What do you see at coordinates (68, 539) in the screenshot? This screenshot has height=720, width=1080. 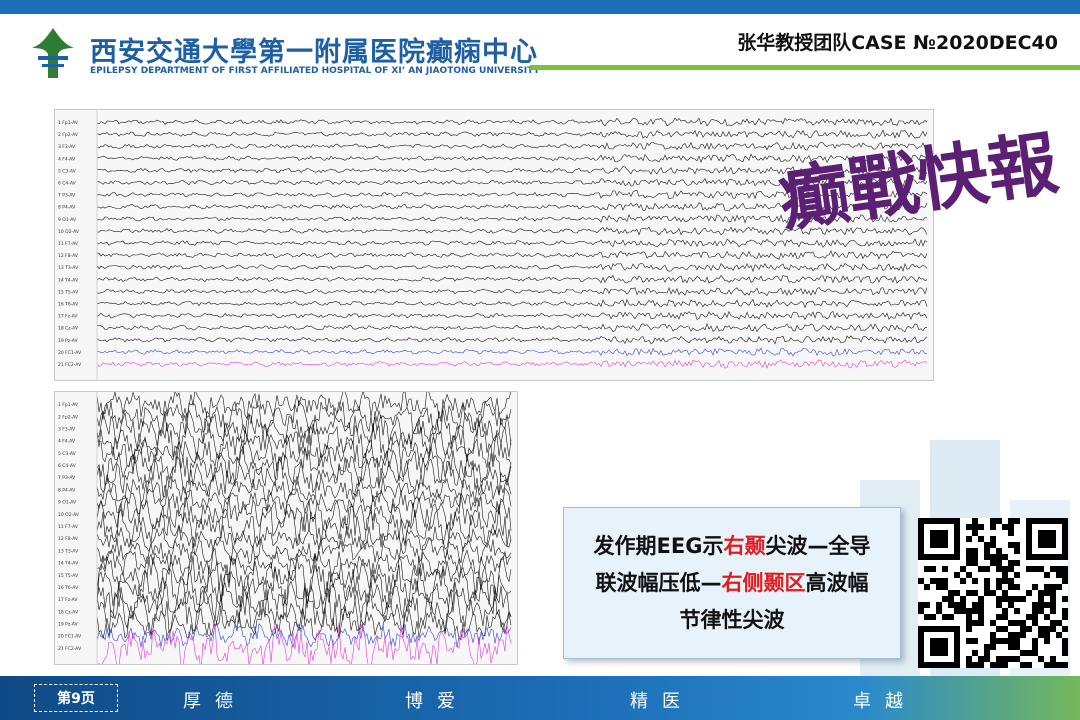 I see `eeg-channel-label: 12 F8-AV` at bounding box center [68, 539].